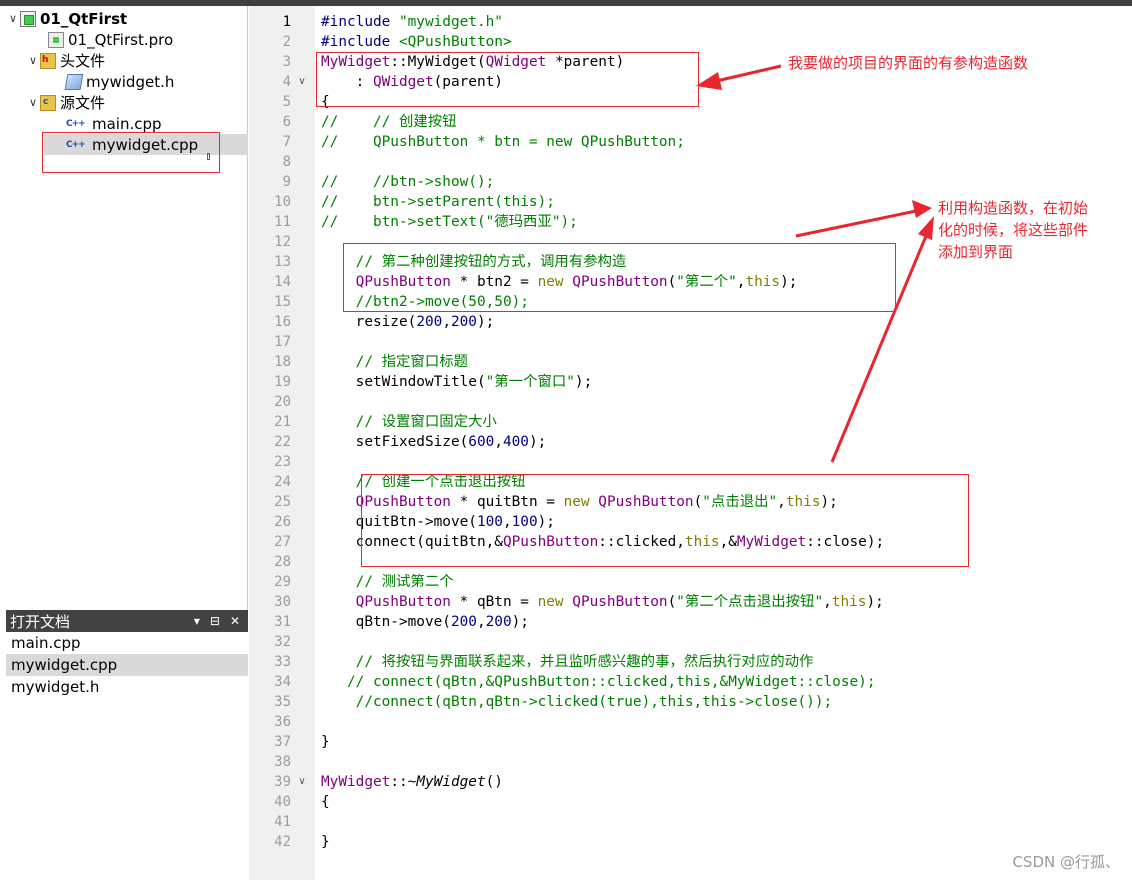  What do you see at coordinates (976, 252) in the screenshot?
I see `annotation-note-line: 添加到界面` at bounding box center [976, 252].